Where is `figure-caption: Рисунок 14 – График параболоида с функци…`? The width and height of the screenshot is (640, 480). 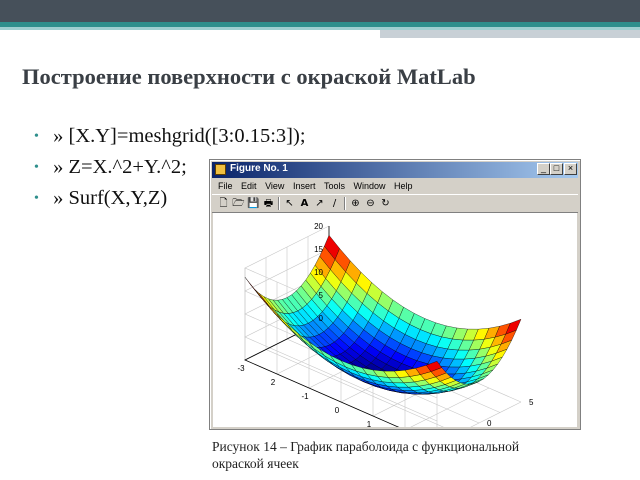
figure-caption: Рисунок 14 – График параболоида с функци… is located at coordinates (422, 455).